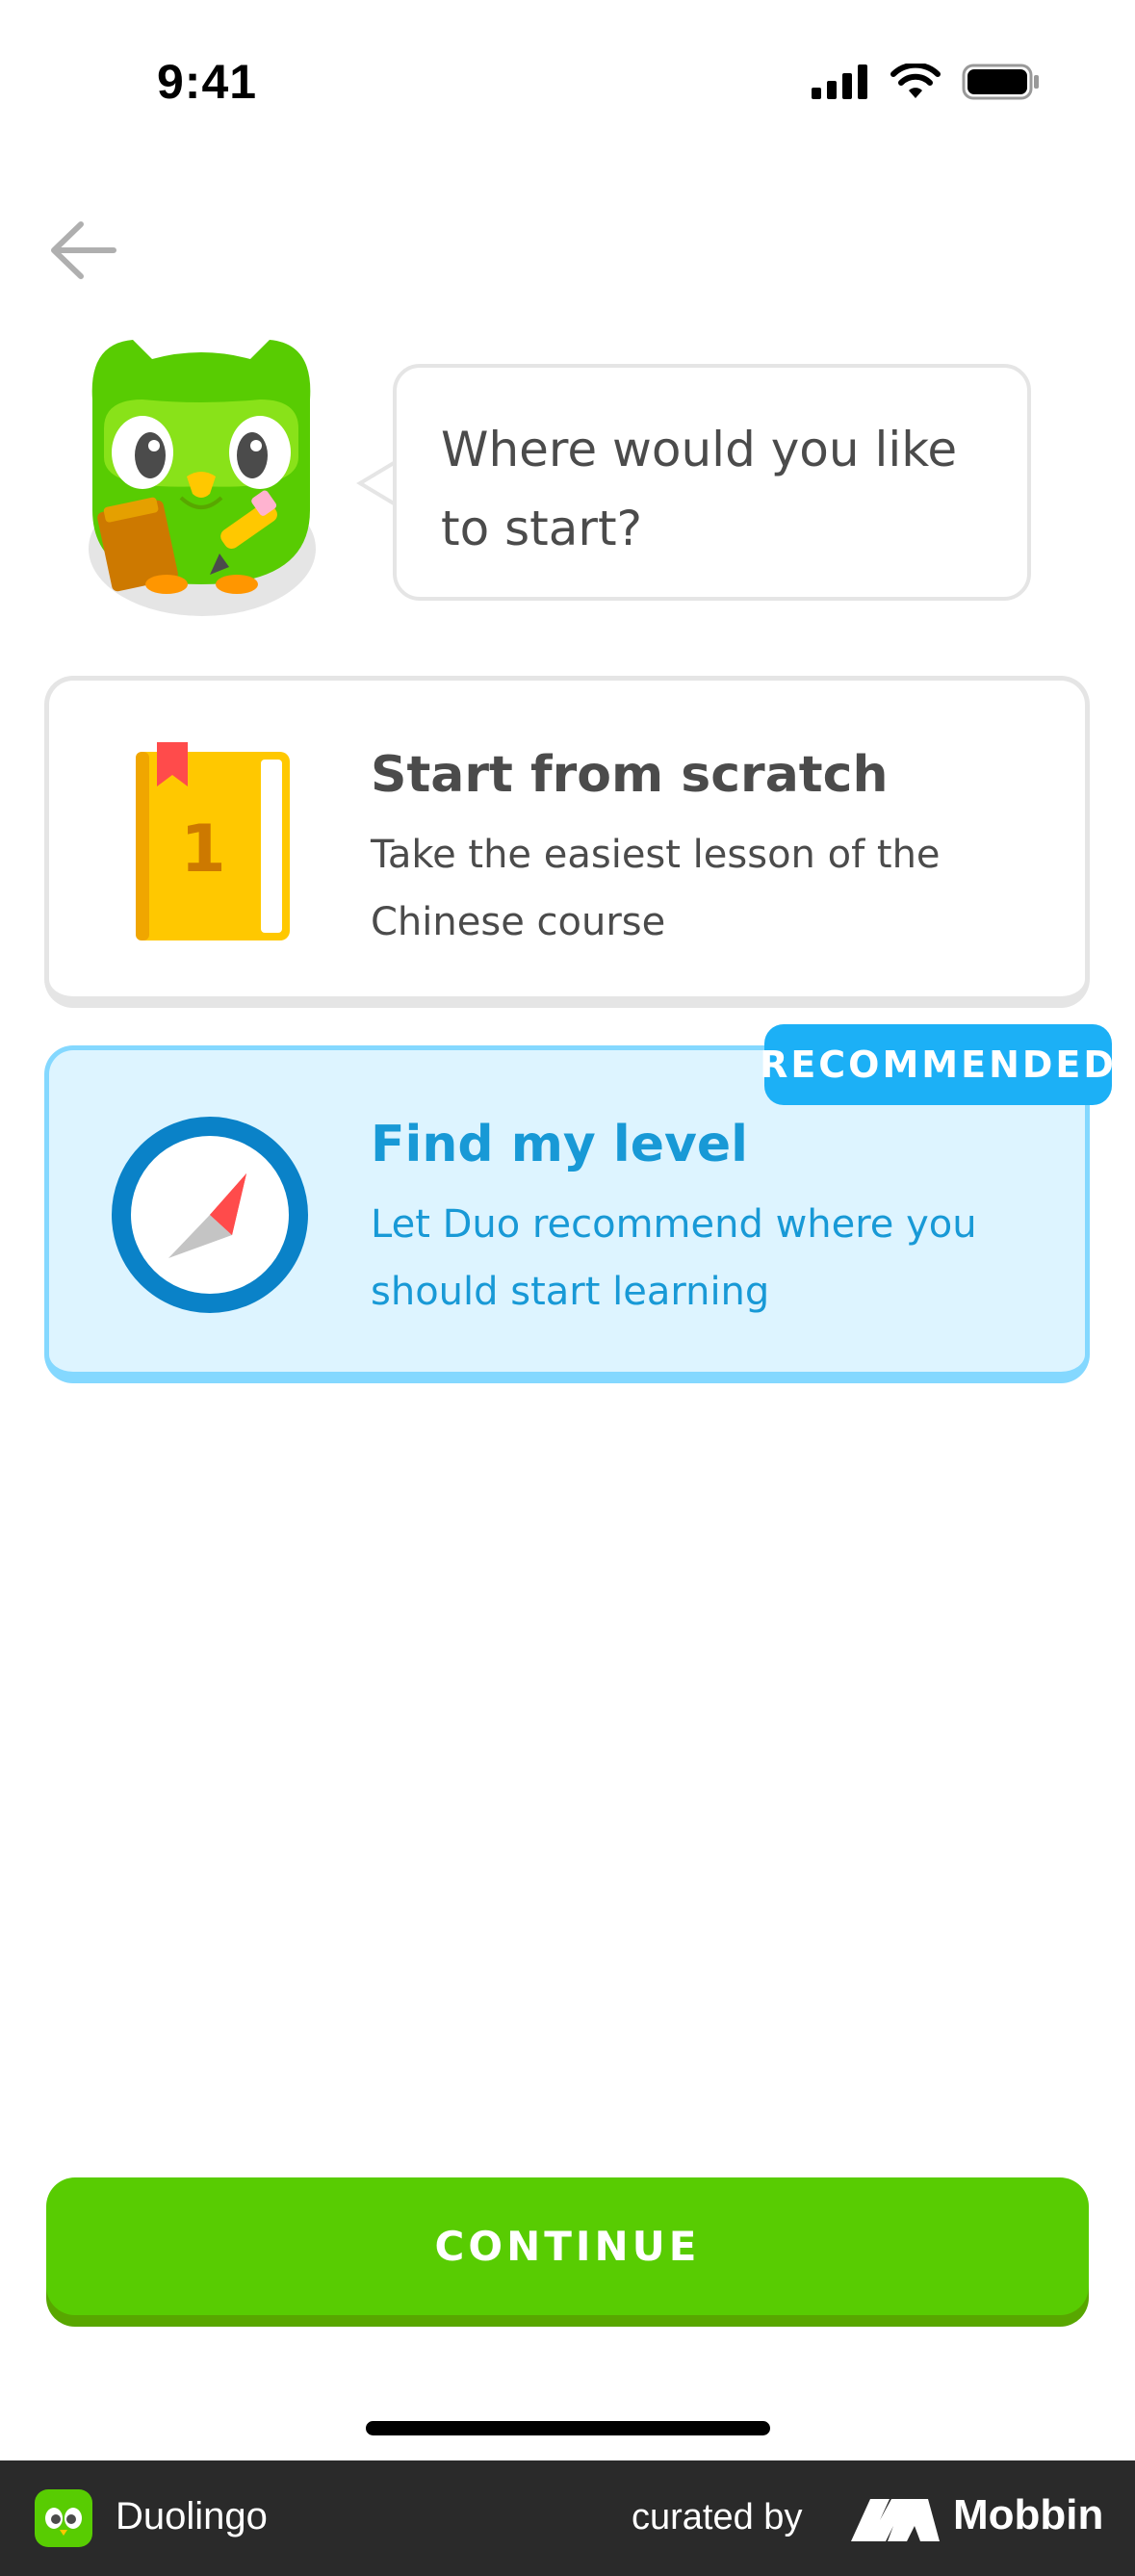  What do you see at coordinates (192, 2516) in the screenshot?
I see `footer-app-name: Duolingo` at bounding box center [192, 2516].